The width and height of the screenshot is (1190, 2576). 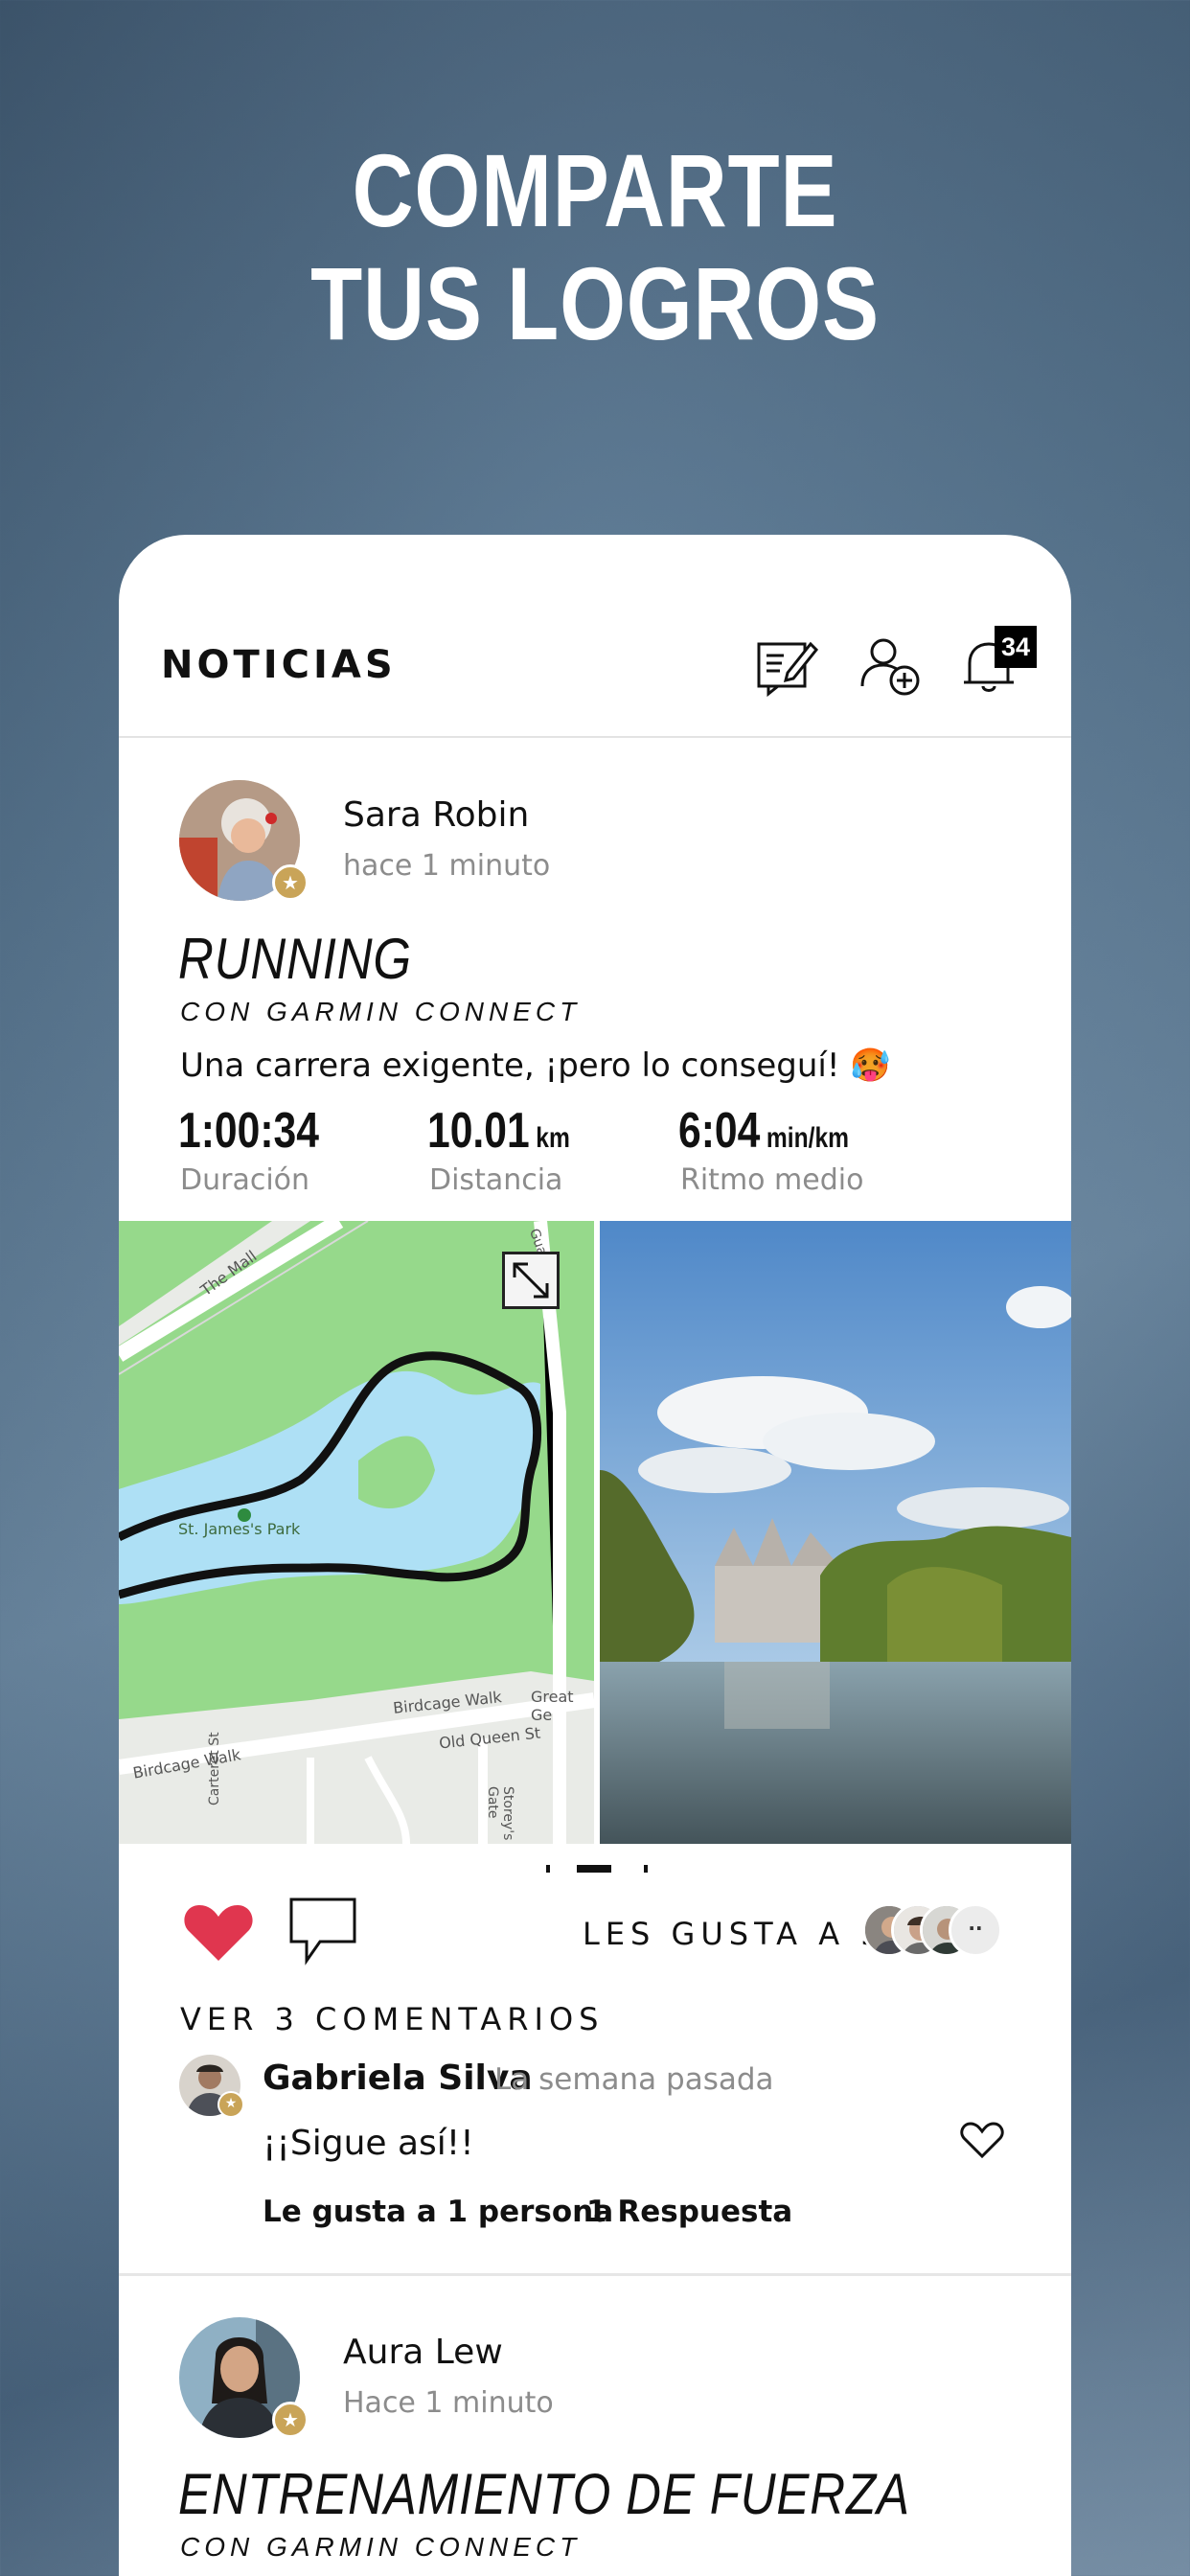 What do you see at coordinates (634, 2079) in the screenshot?
I see `comment-time: La semana pasada` at bounding box center [634, 2079].